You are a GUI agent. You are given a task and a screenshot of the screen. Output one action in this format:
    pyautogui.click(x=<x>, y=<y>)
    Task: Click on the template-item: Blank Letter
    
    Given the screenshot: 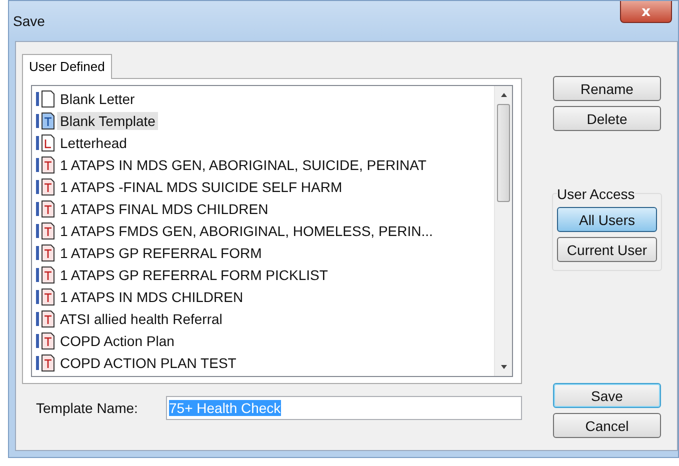 What is the action you would take?
    pyautogui.click(x=97, y=99)
    